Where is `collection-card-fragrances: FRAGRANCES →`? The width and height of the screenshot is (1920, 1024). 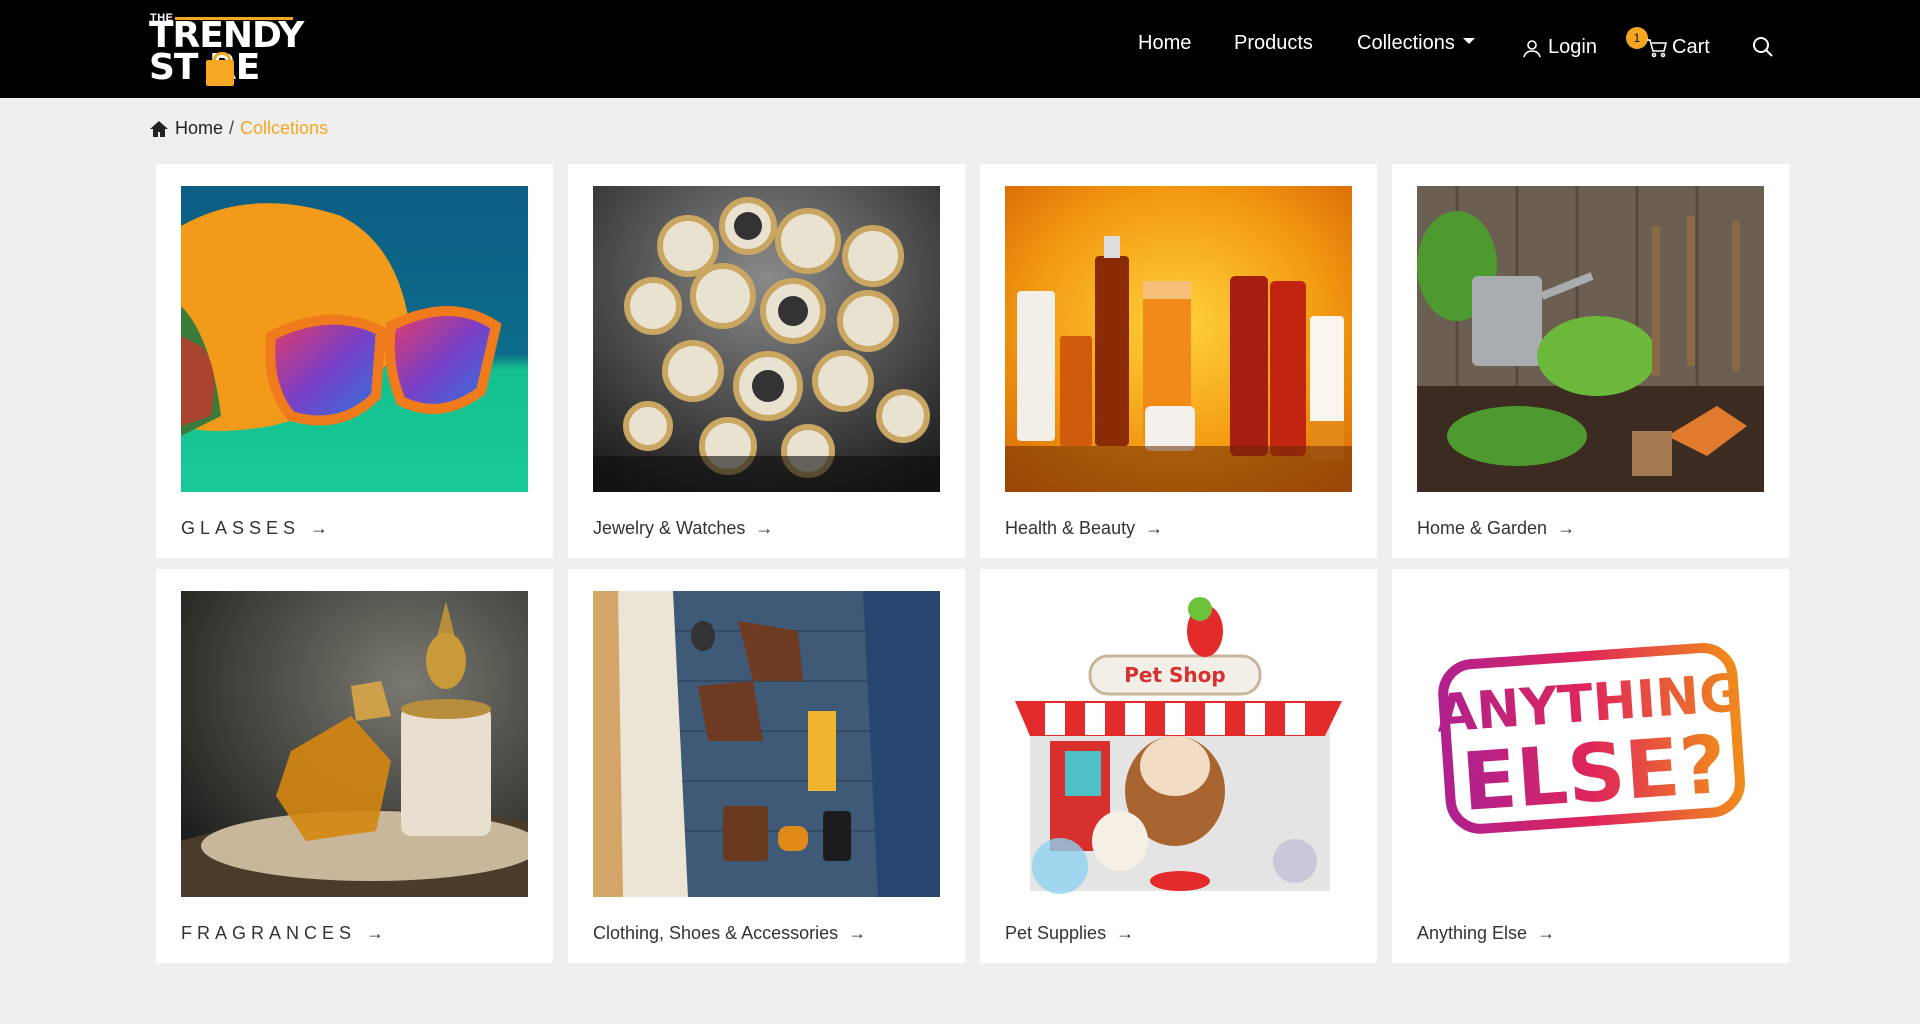 collection-card-fragrances: FRAGRANCES → is located at coordinates (354, 766).